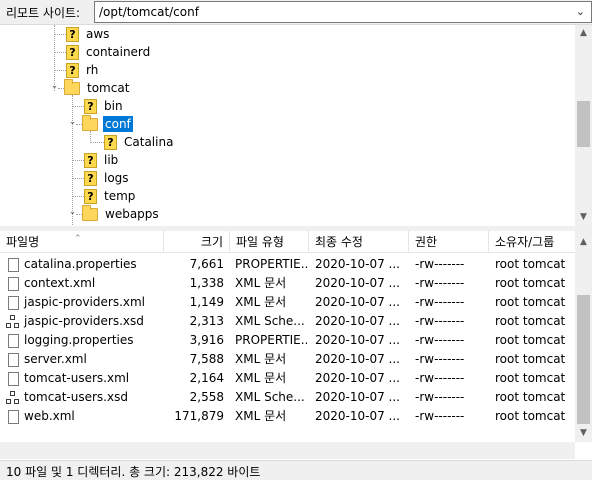  I want to click on remote-site-bar: 리모트 사이트: /opt/tomcat/conf ⌄, so click(296, 12).